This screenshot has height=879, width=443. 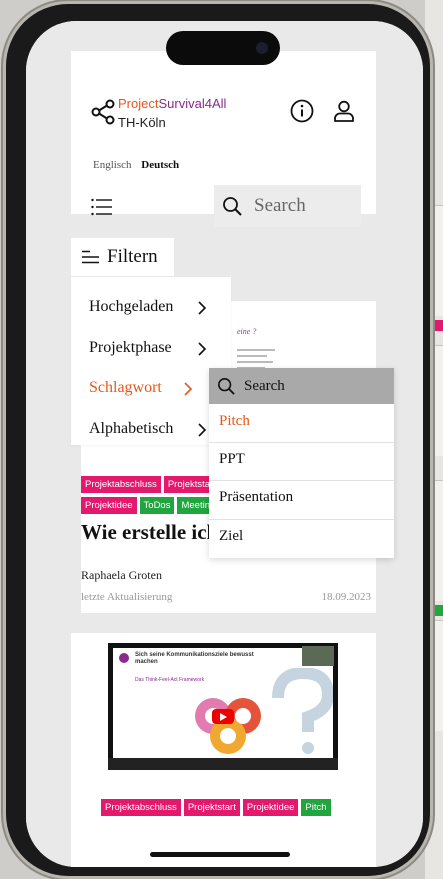 What do you see at coordinates (90, 257) in the screenshot?
I see `filter-lines-icon` at bounding box center [90, 257].